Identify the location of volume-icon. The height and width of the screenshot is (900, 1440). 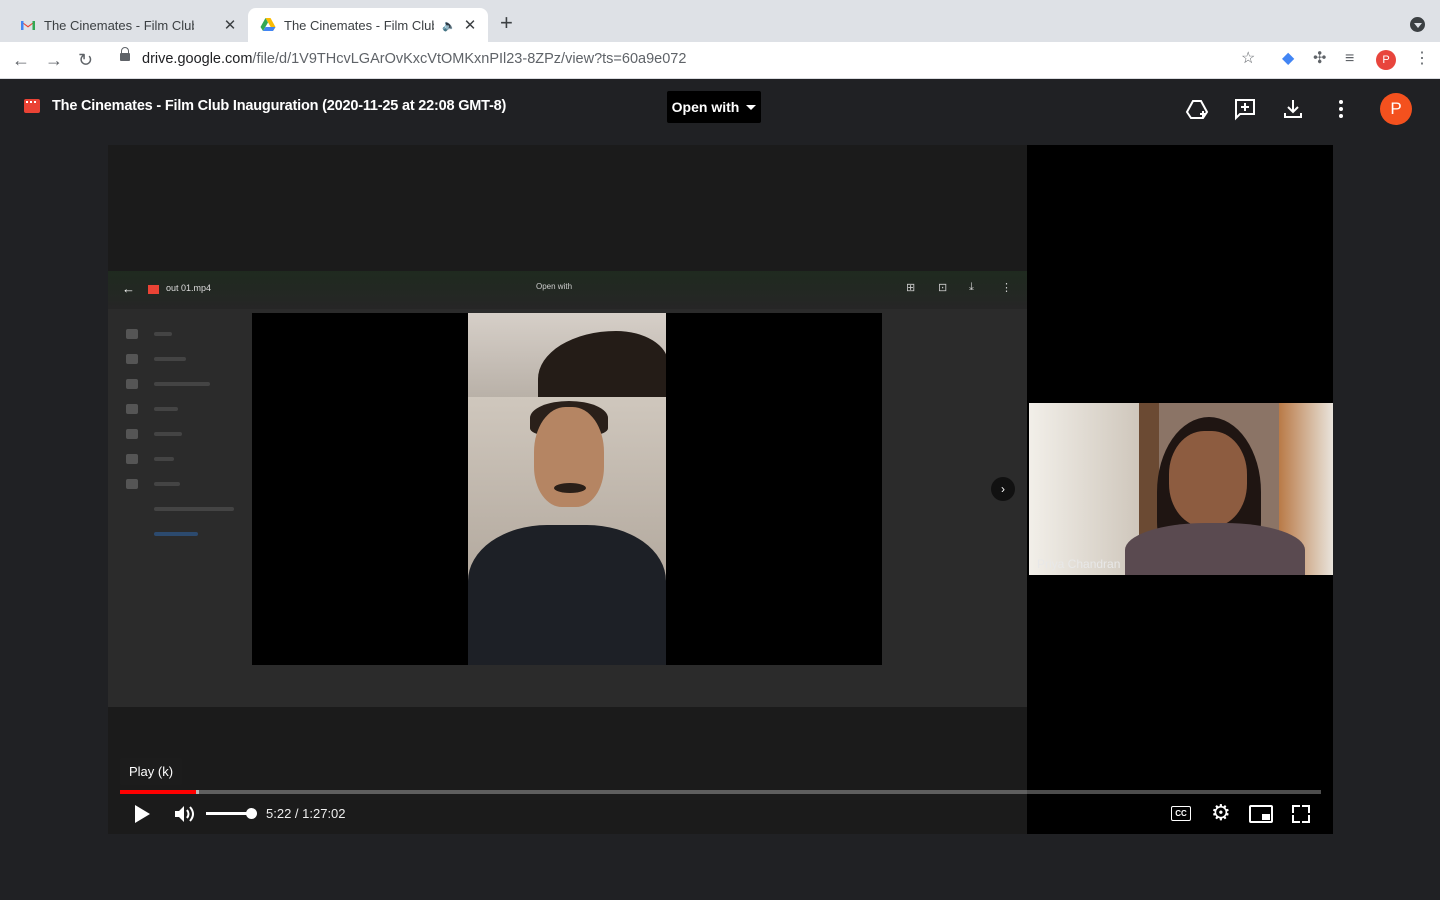
(185, 814).